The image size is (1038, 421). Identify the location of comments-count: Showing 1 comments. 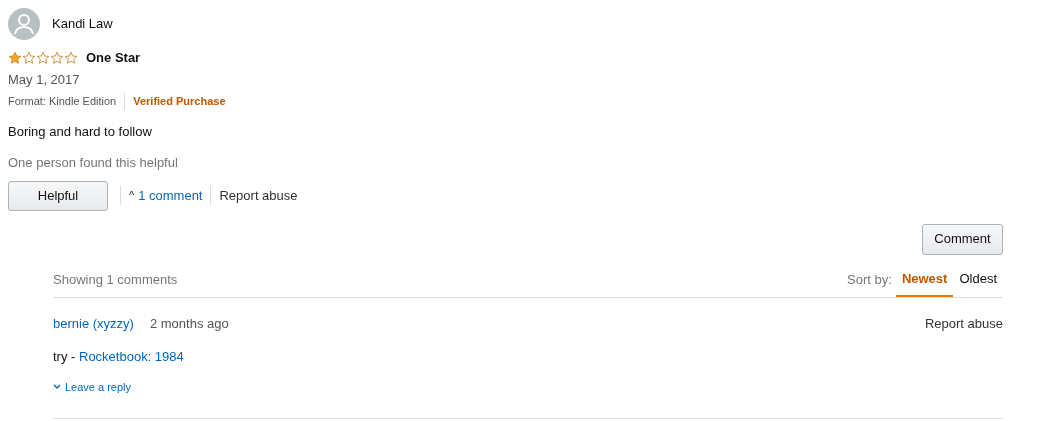
(115, 279).